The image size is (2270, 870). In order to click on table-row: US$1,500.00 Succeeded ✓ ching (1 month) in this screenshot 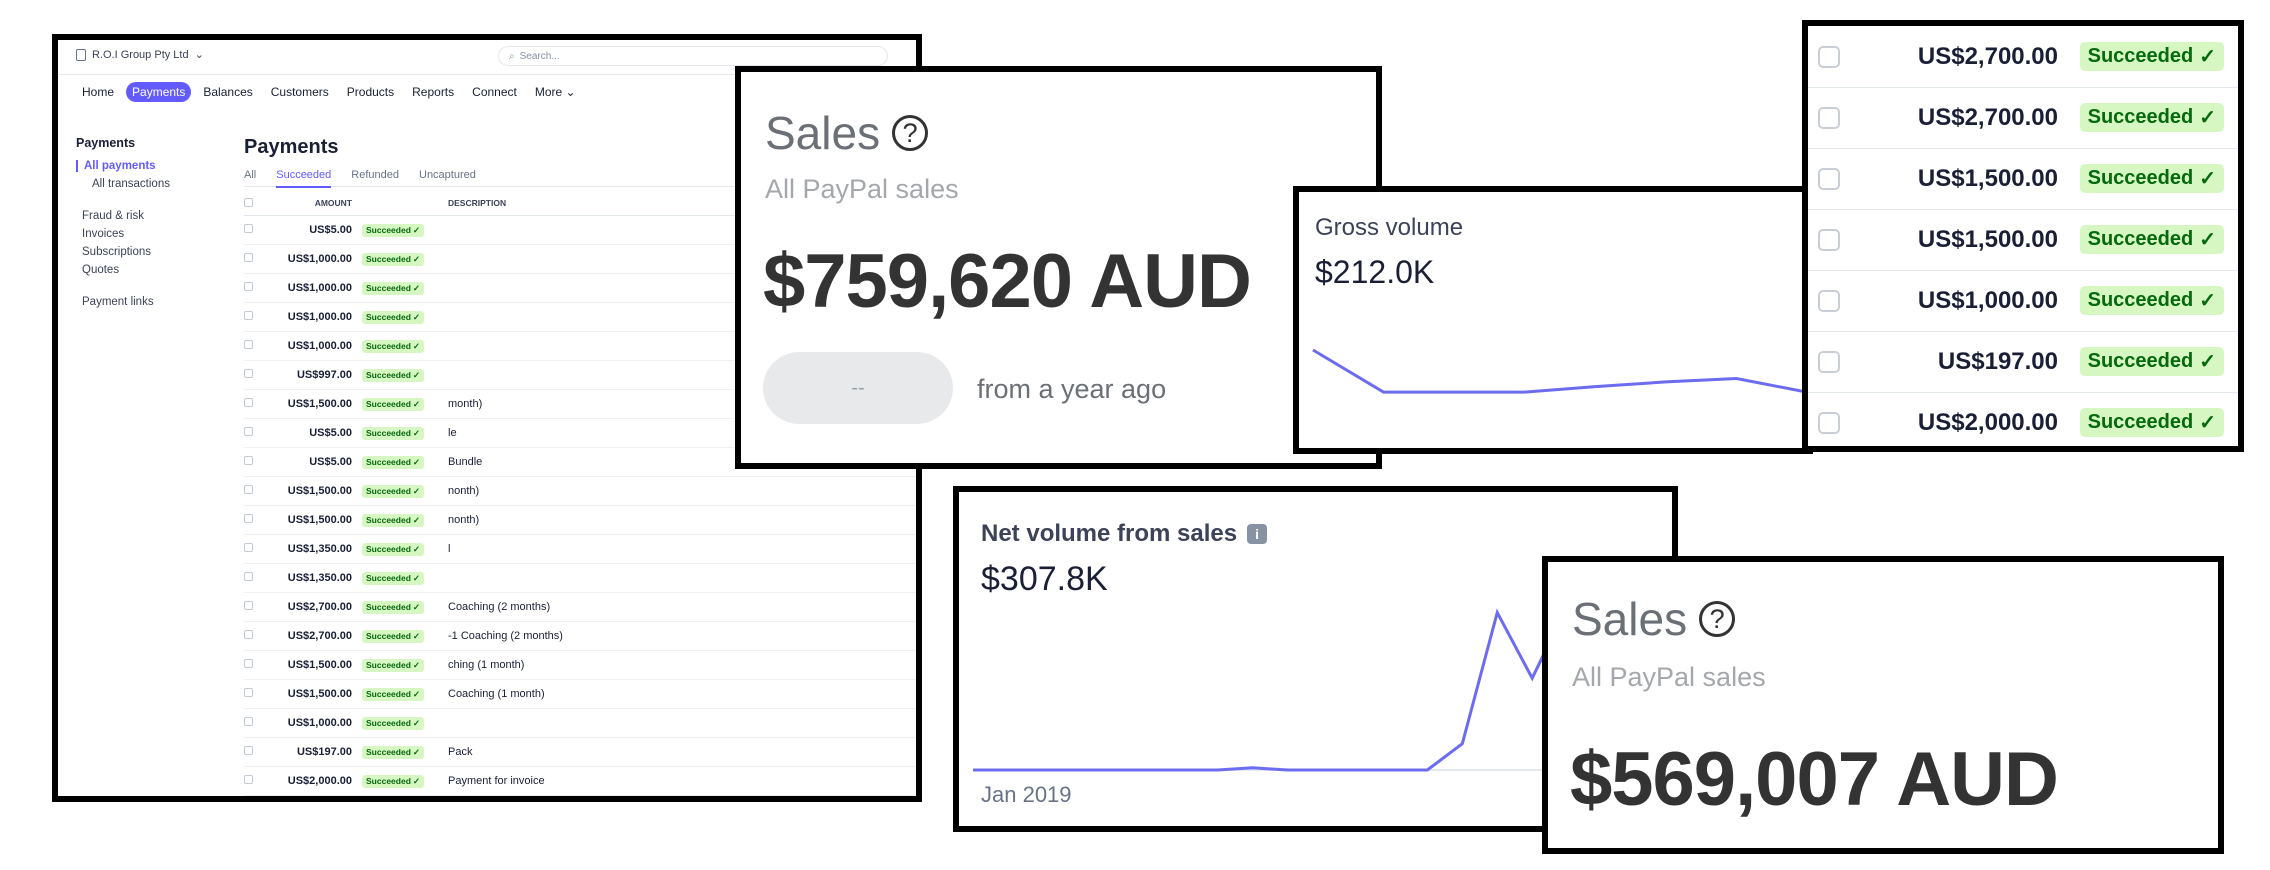, I will do `click(580, 665)`.